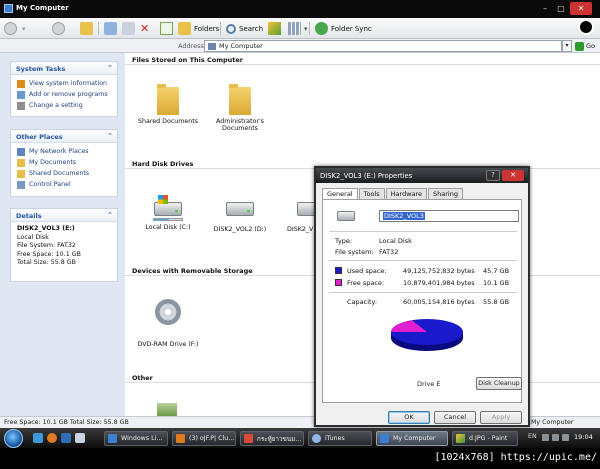 This screenshot has width=600, height=469. Describe the element at coordinates (168, 28) in the screenshot. I see `properties-button` at that location.